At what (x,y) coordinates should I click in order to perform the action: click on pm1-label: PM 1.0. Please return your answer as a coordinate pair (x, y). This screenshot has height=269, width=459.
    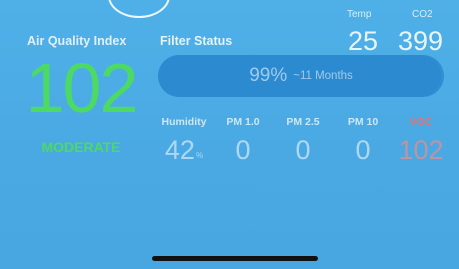
    Looking at the image, I should click on (243, 122).